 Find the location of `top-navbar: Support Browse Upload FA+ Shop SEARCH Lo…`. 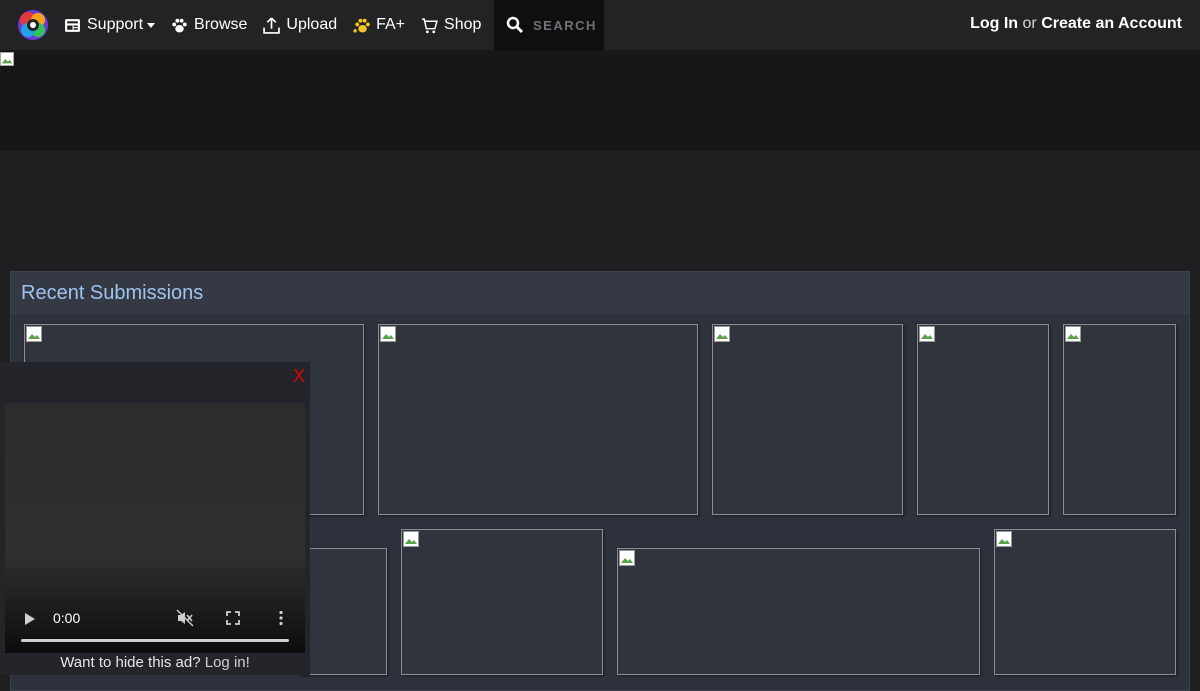

top-navbar: Support Browse Upload FA+ Shop SEARCH Lo… is located at coordinates (600, 25).